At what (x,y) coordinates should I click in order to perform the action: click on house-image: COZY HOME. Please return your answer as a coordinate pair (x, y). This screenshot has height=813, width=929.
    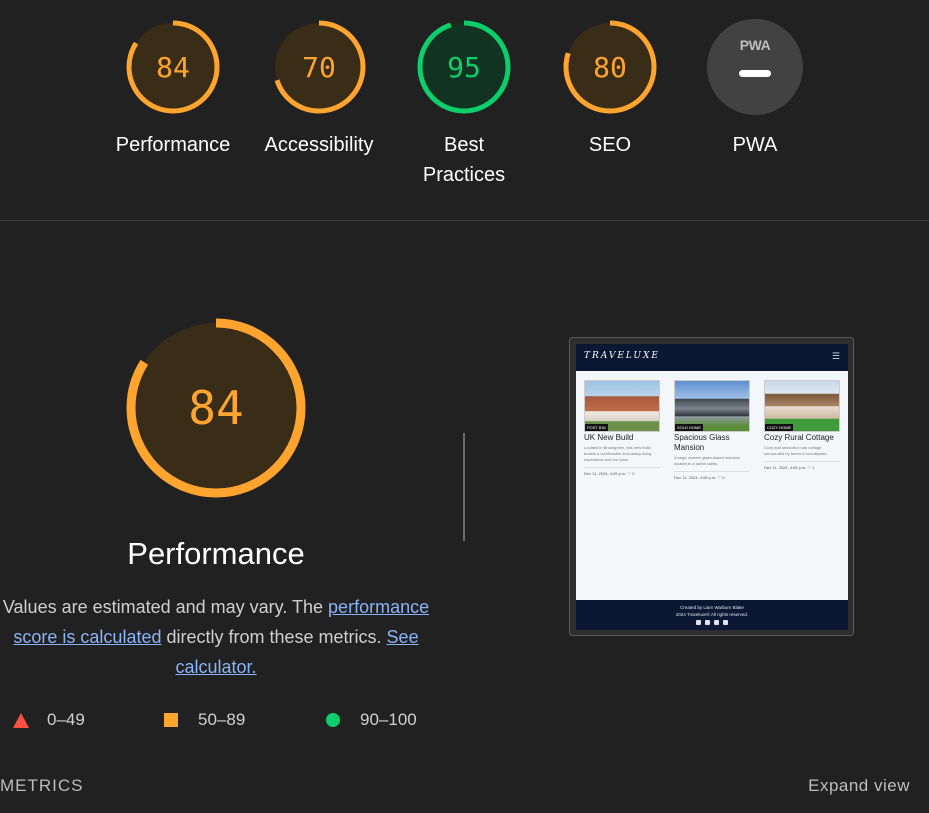
    Looking at the image, I should click on (802, 406).